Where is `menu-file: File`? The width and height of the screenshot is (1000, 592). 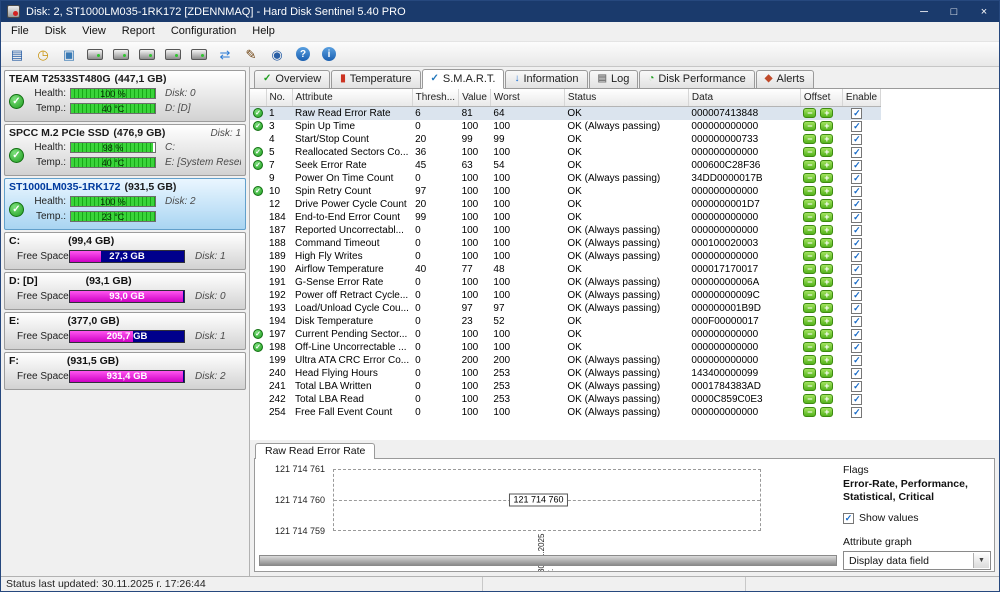
menu-file: File is located at coordinates (20, 31).